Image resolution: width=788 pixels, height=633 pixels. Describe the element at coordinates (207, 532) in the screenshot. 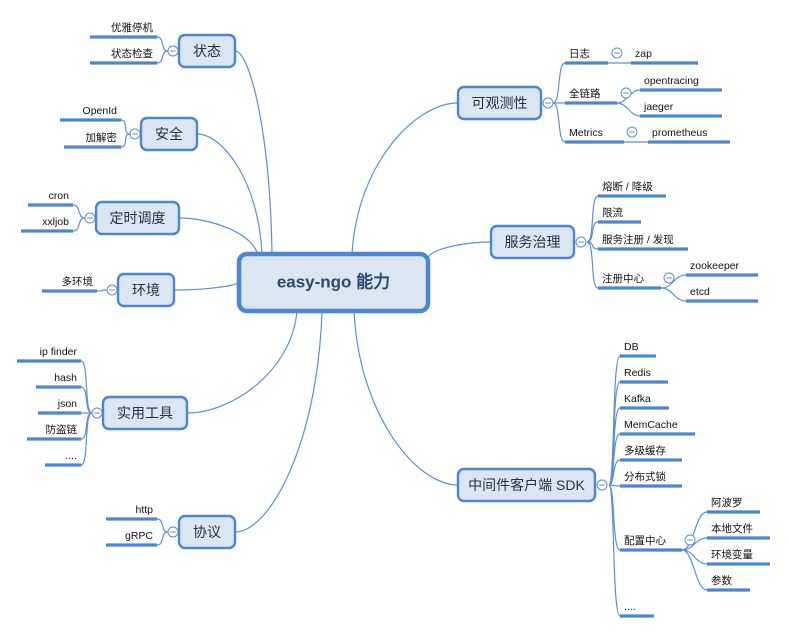

I see `branch-protocol: 协议` at that location.